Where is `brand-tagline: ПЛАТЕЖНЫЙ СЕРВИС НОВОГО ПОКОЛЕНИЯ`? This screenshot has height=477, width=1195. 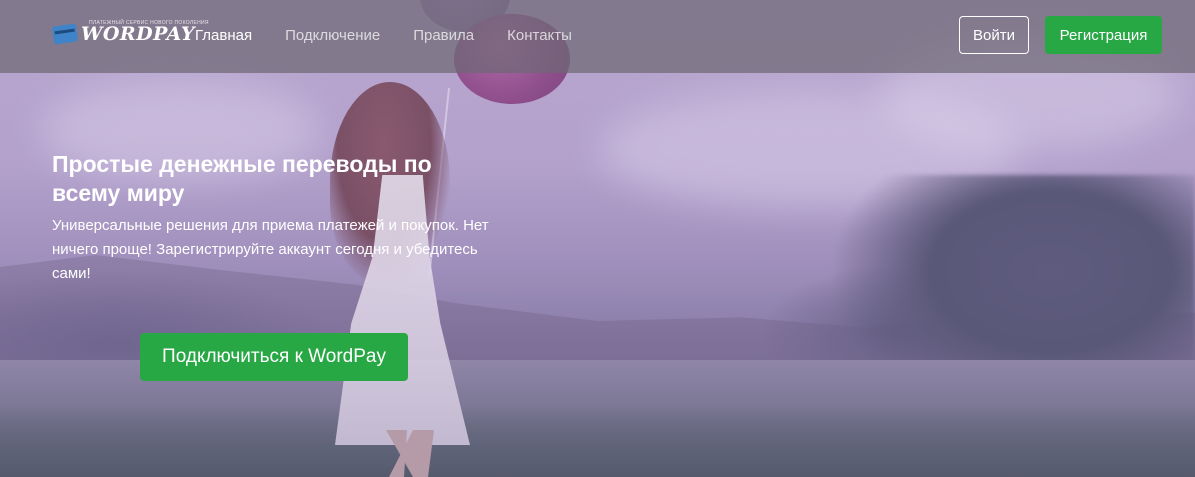 brand-tagline: ПЛАТЕЖНЫЙ СЕРВИС НОВОГО ПОКОЛЕНИЯ is located at coordinates (149, 23).